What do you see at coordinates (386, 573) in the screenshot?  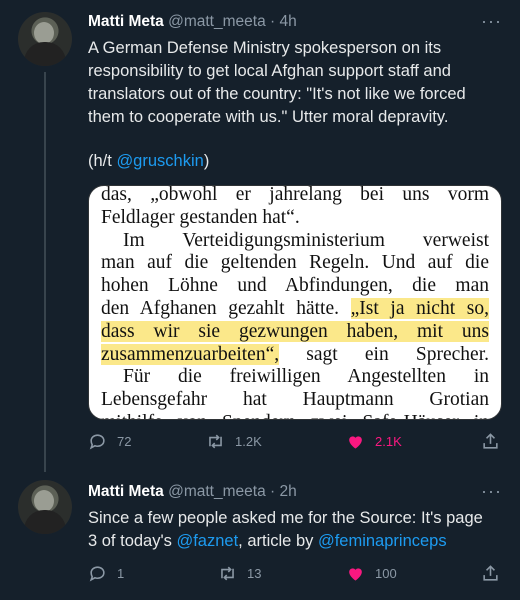 I see `like-count: 100` at bounding box center [386, 573].